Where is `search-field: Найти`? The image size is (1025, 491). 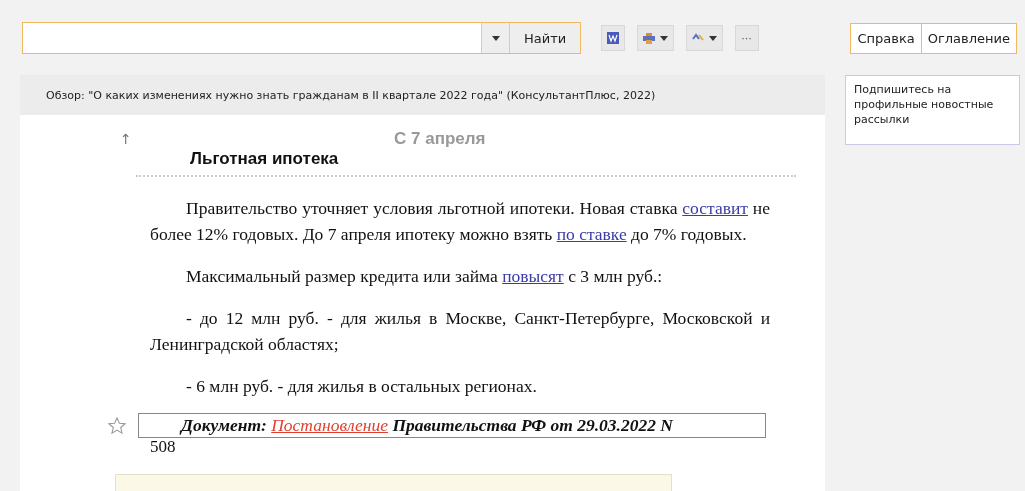 search-field: Найти is located at coordinates (302, 38).